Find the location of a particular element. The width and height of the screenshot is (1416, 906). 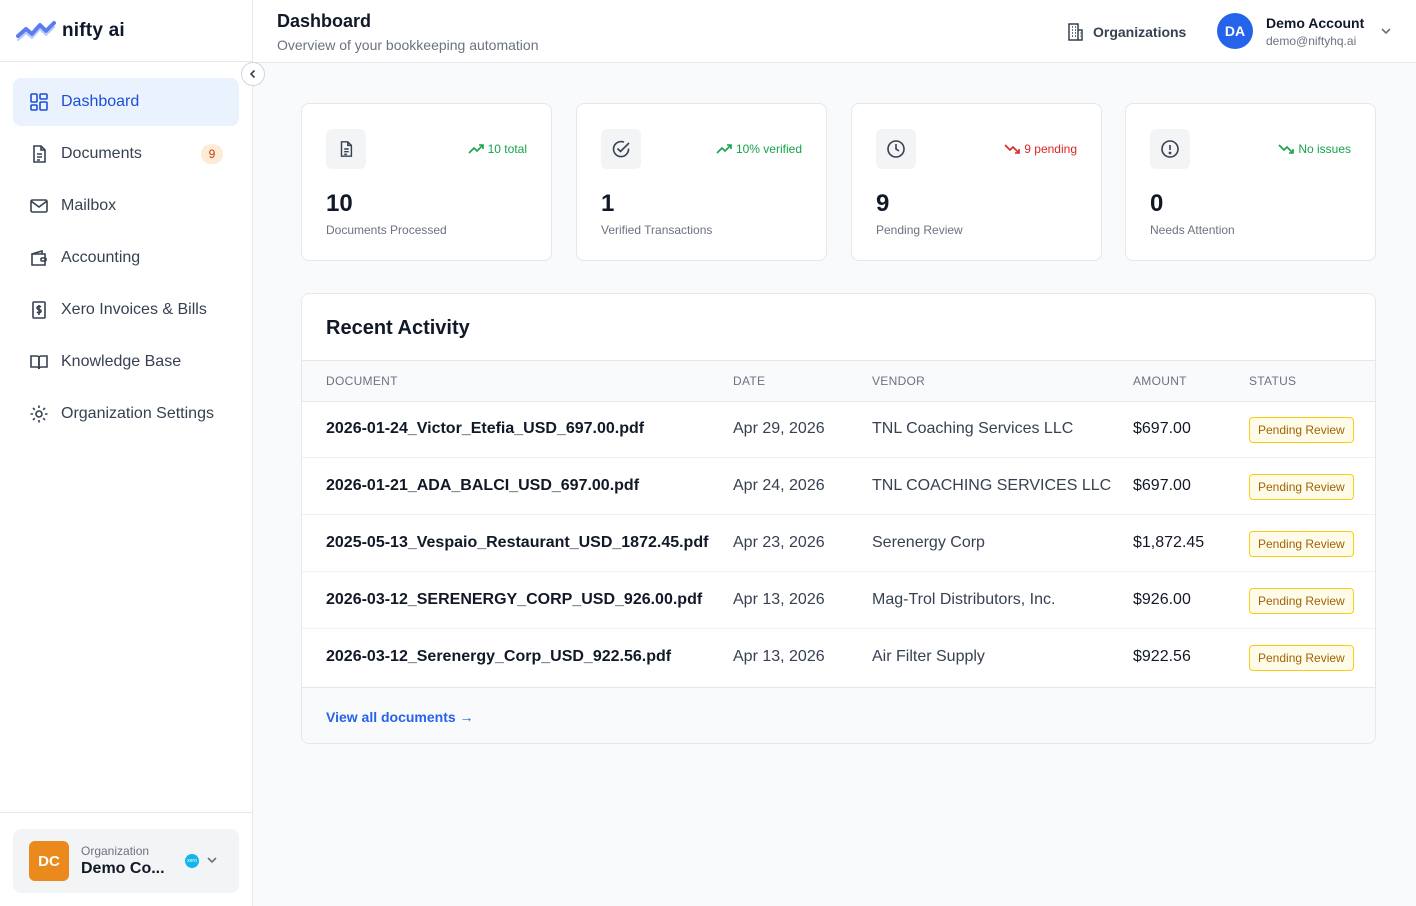

column-header-status: STATUS is located at coordinates (1273, 381).